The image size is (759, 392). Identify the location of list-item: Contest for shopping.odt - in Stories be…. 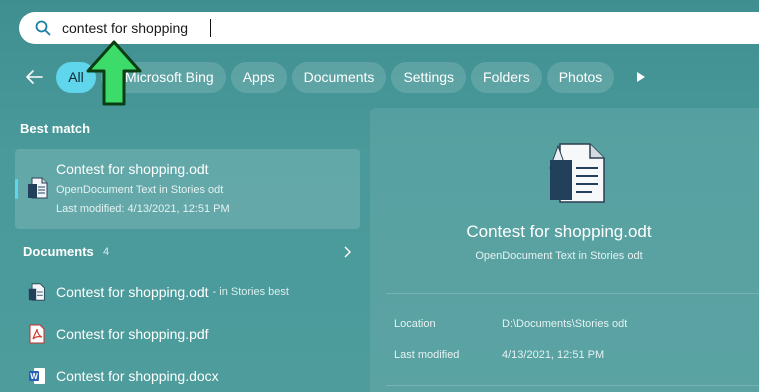
(158, 292).